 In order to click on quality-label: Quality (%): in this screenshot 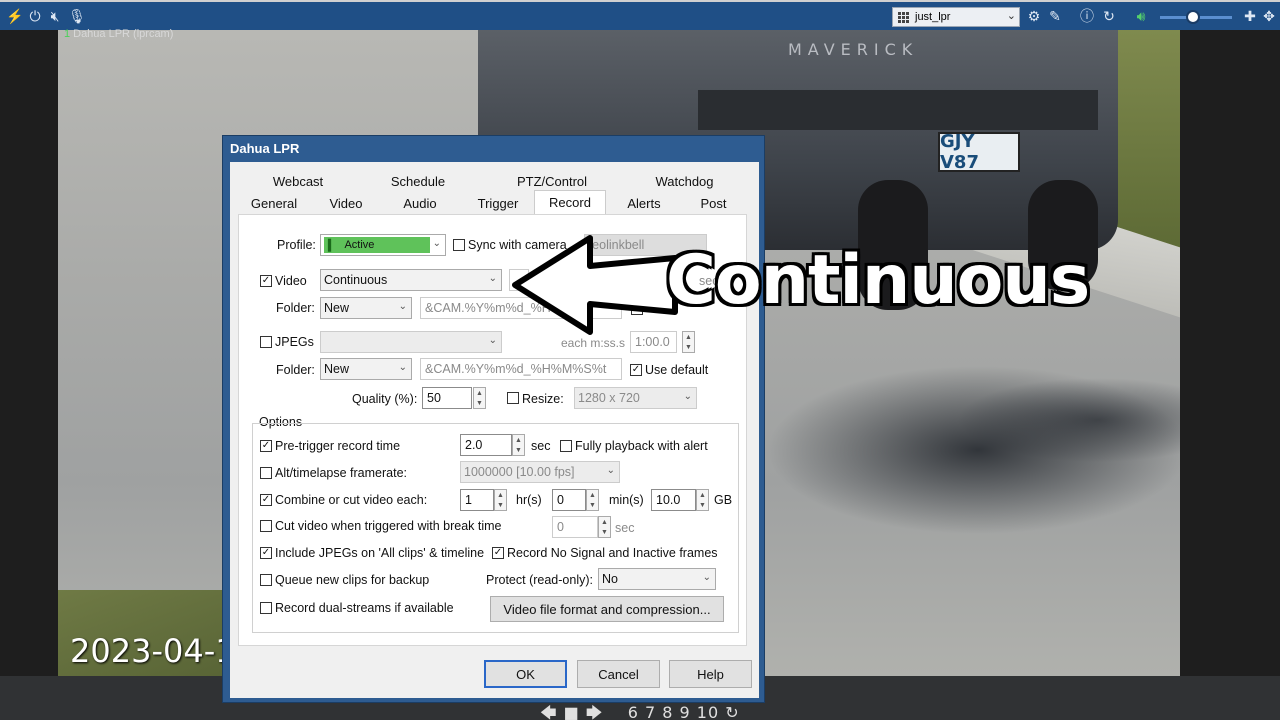, I will do `click(385, 399)`.